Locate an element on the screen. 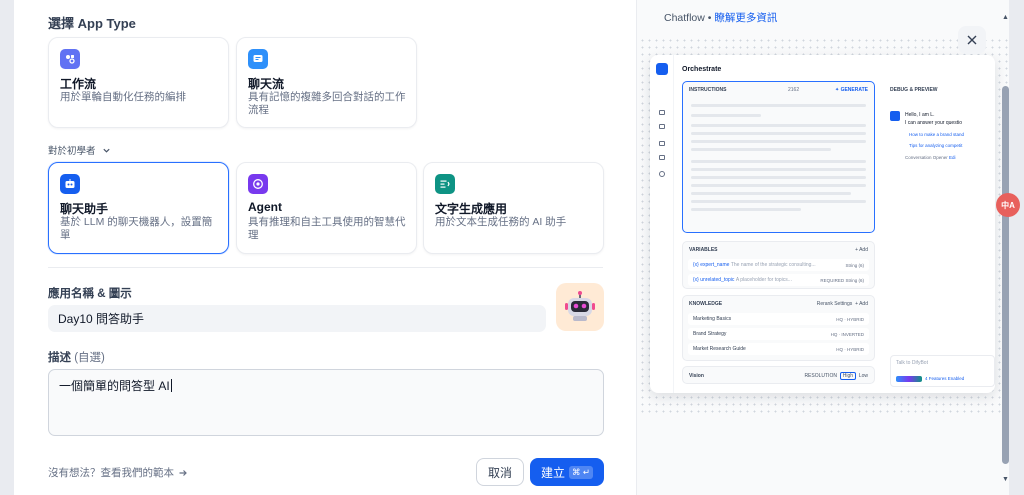 The image size is (1024, 495). preview-knowledge-label: KNOWLEDGE is located at coordinates (706, 304).